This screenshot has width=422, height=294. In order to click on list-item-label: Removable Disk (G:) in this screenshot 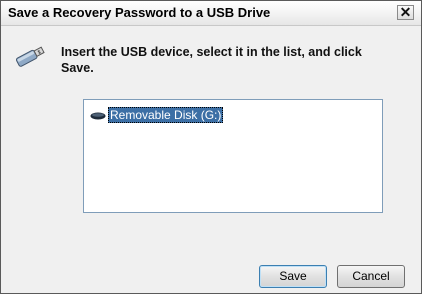, I will do `click(166, 115)`.